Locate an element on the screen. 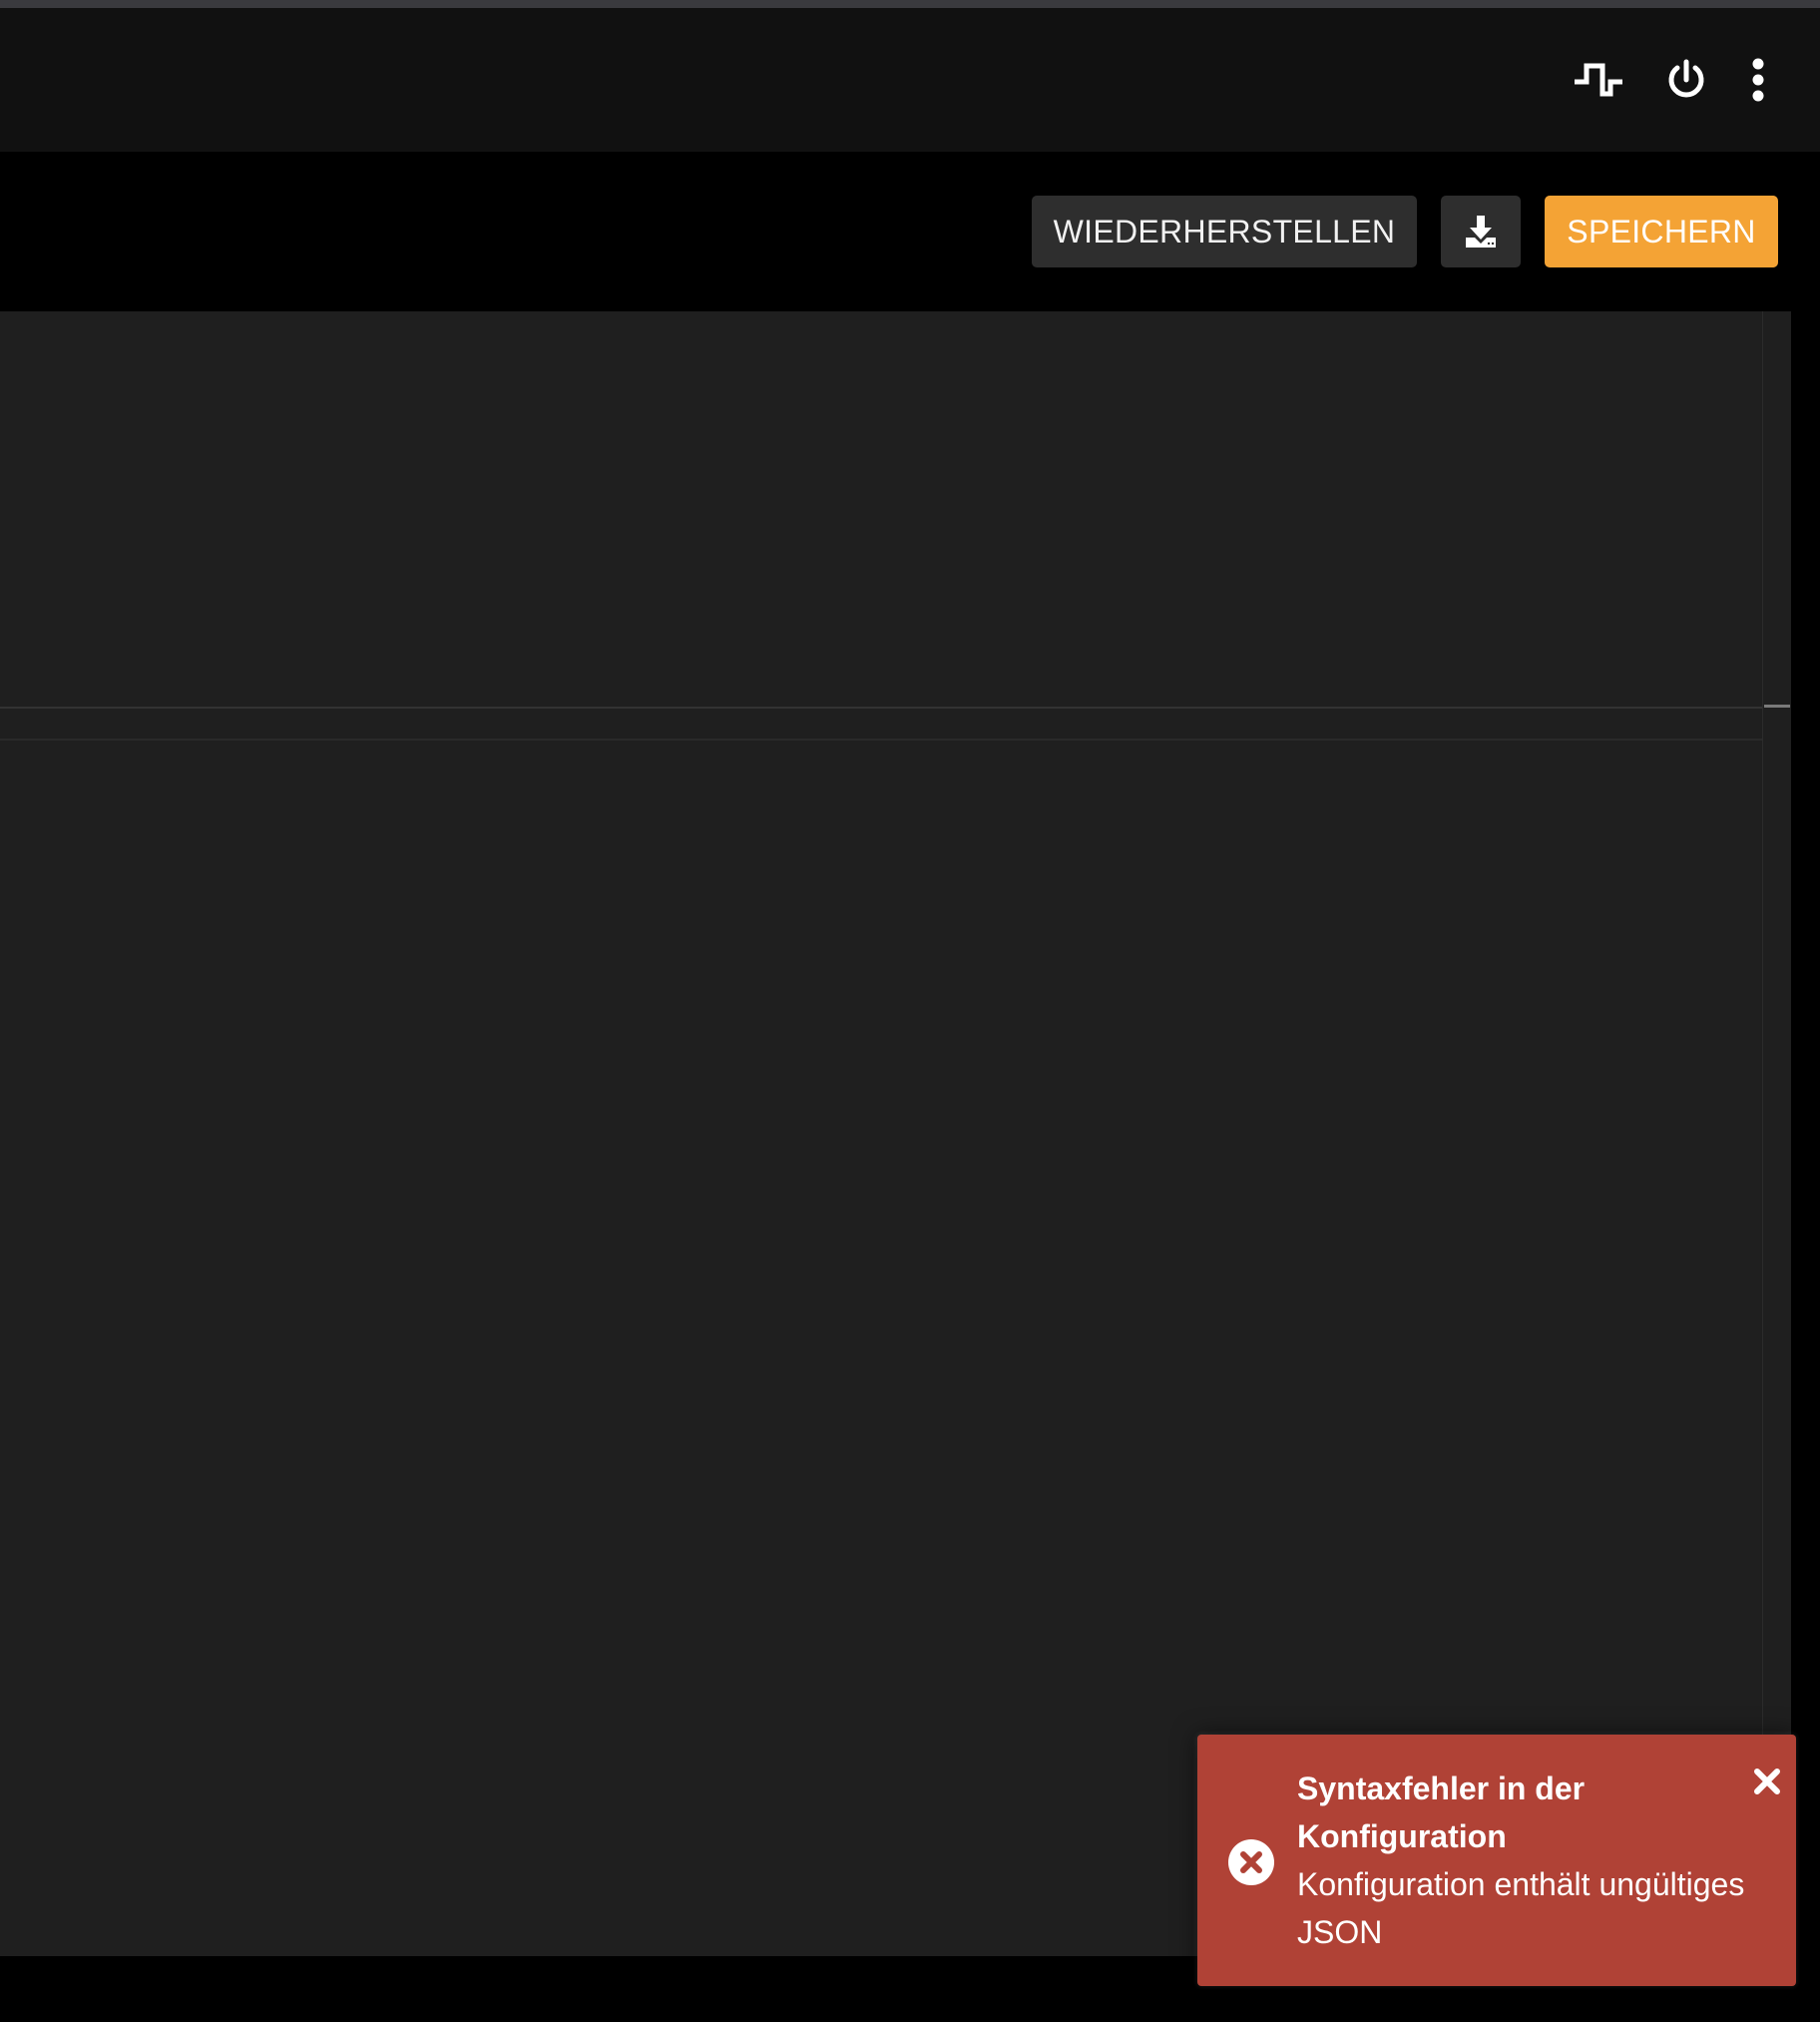  error-circle-icon is located at coordinates (1251, 1862).